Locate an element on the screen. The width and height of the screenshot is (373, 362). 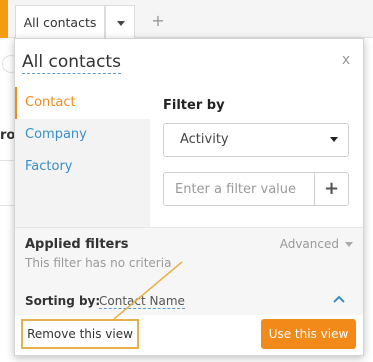
caret-down-icon is located at coordinates (349, 244).